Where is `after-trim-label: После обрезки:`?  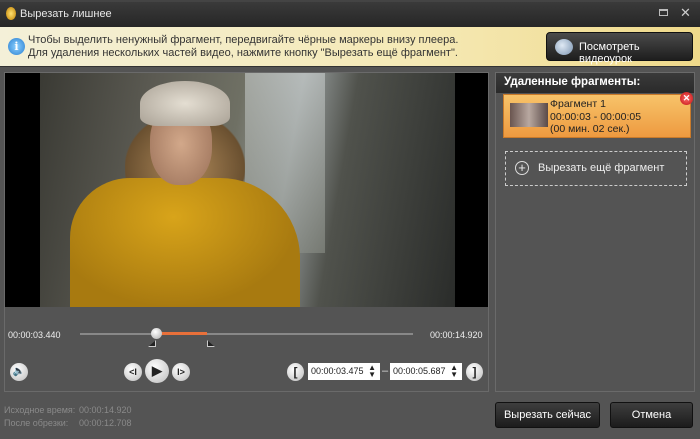
after-trim-label: После обрезки: is located at coordinates (36, 423).